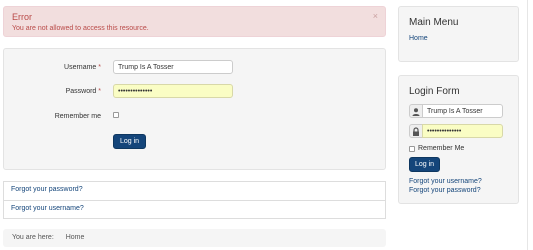 This screenshot has width=533, height=250. Describe the element at coordinates (375, 16) in the screenshot. I see `close-icon: ×` at that location.